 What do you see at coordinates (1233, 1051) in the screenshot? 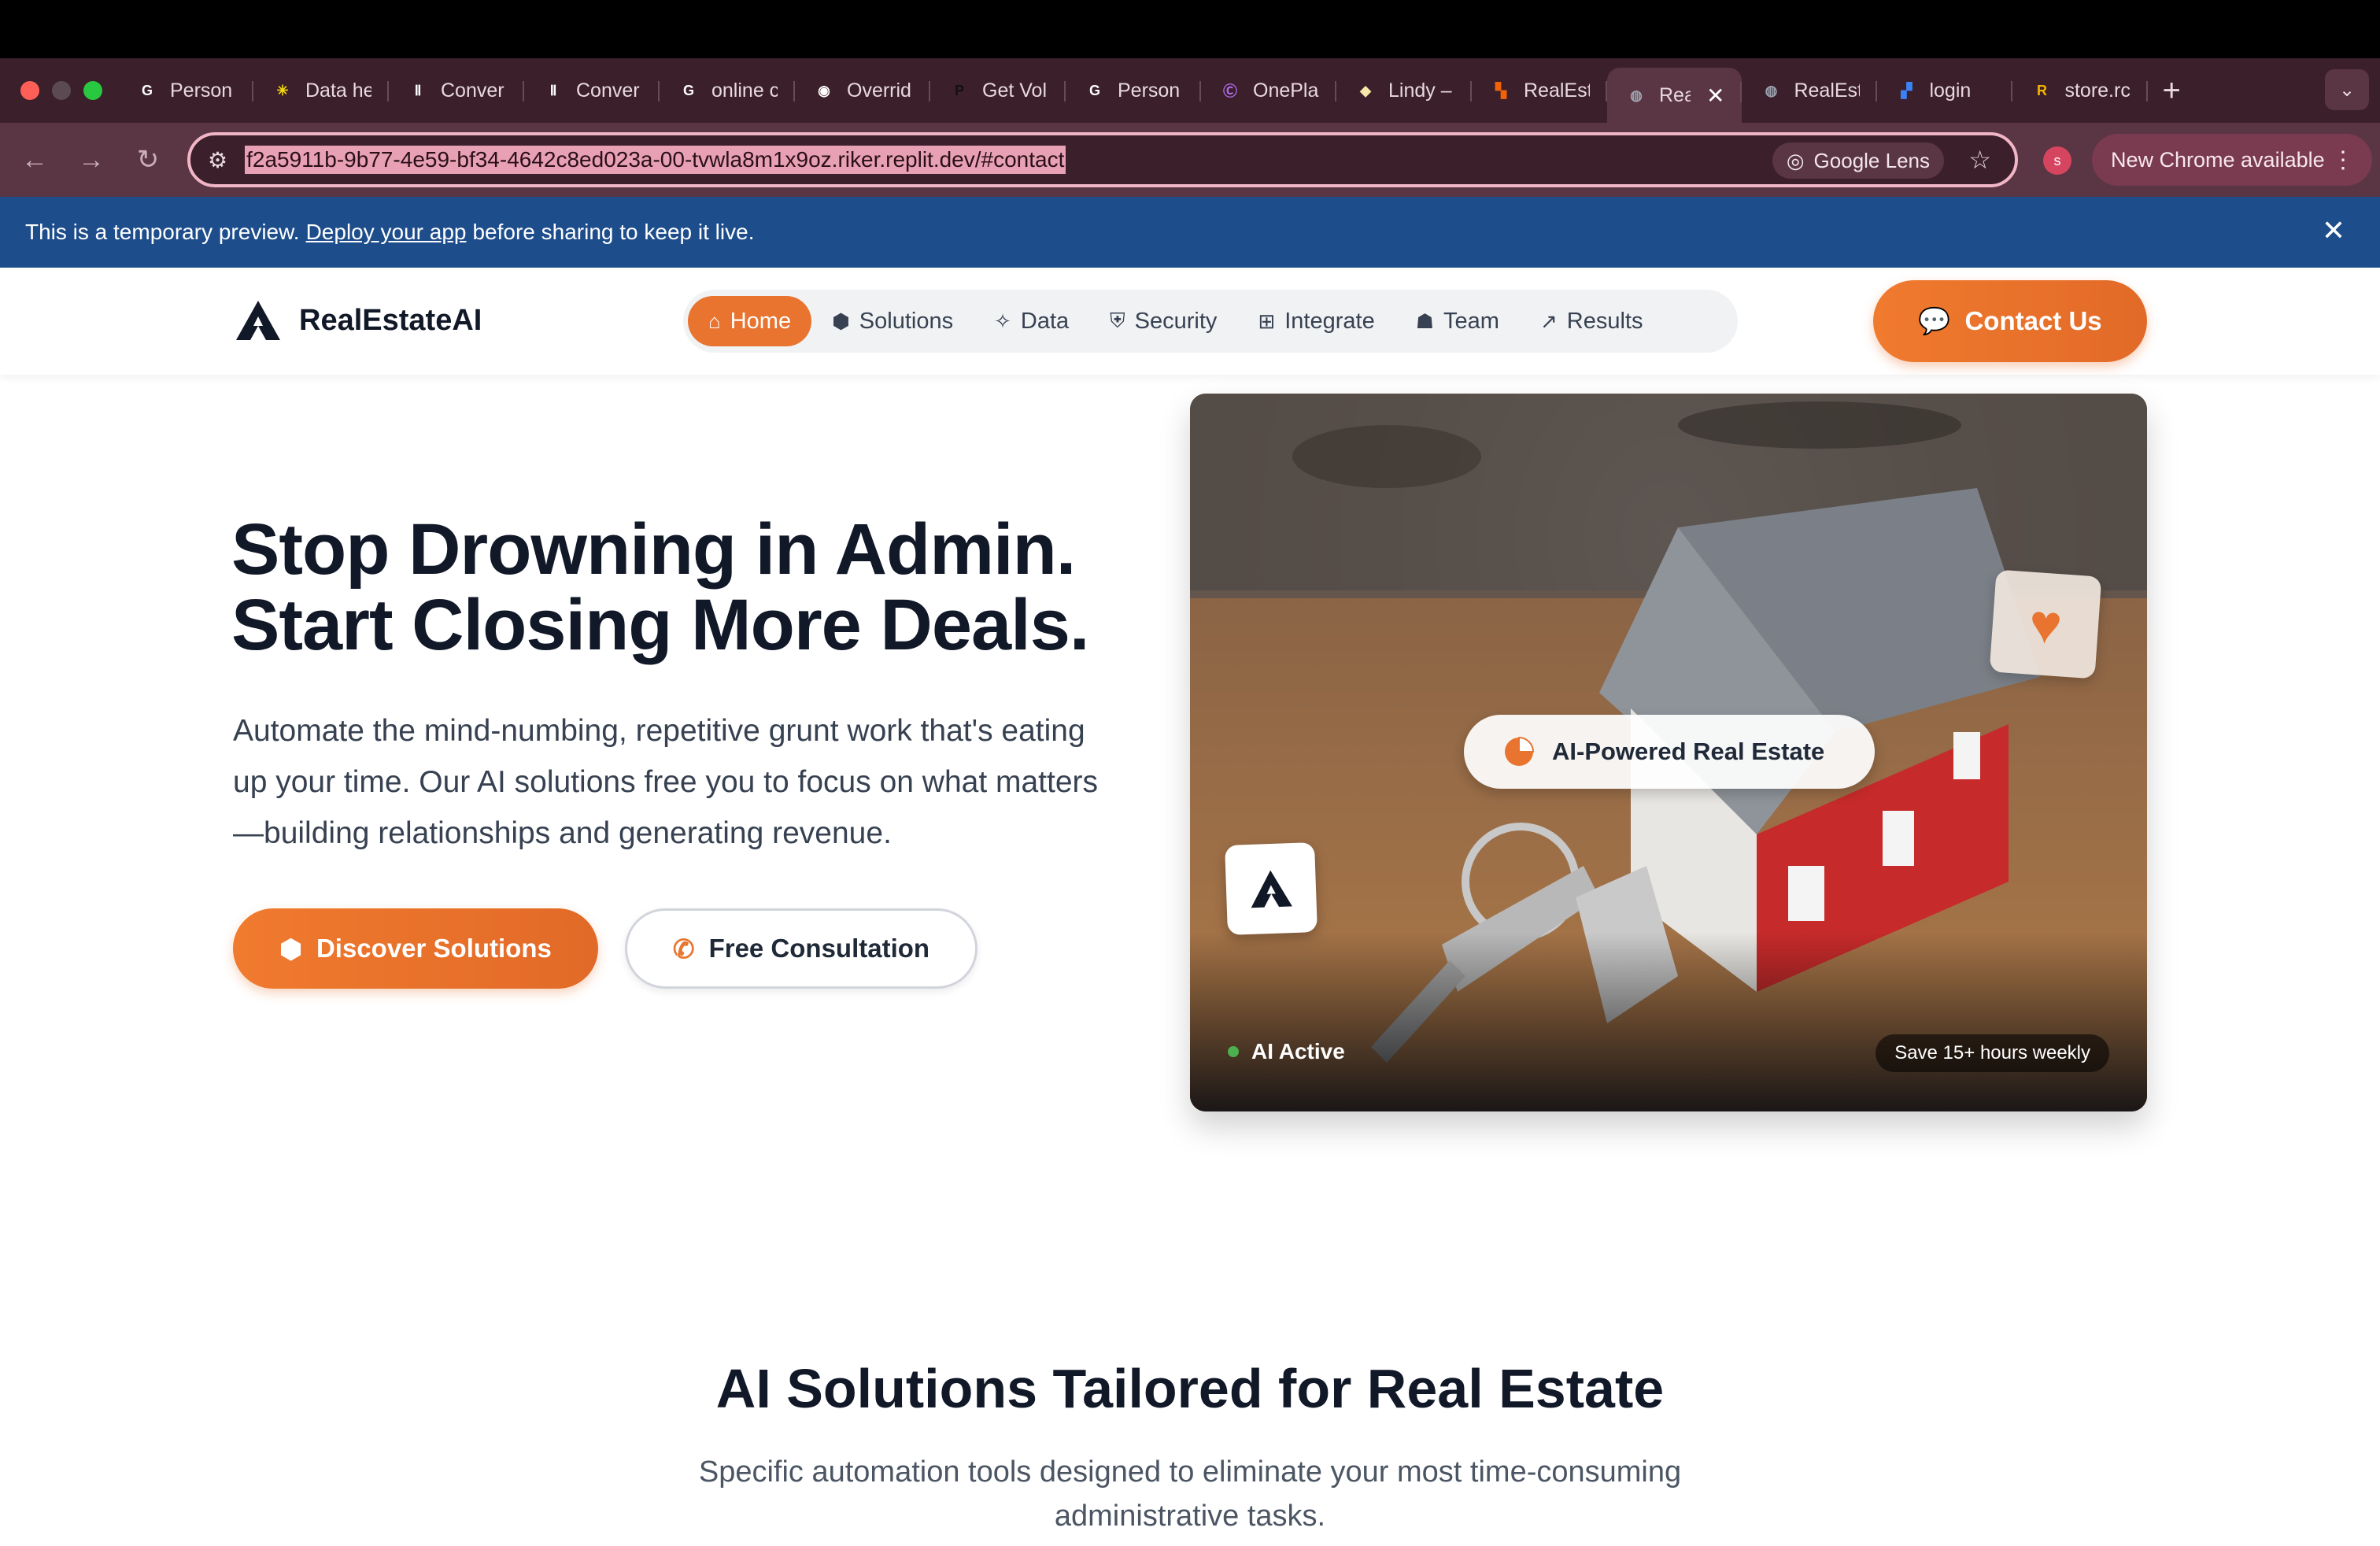
I see `status-dot-icon` at bounding box center [1233, 1051].